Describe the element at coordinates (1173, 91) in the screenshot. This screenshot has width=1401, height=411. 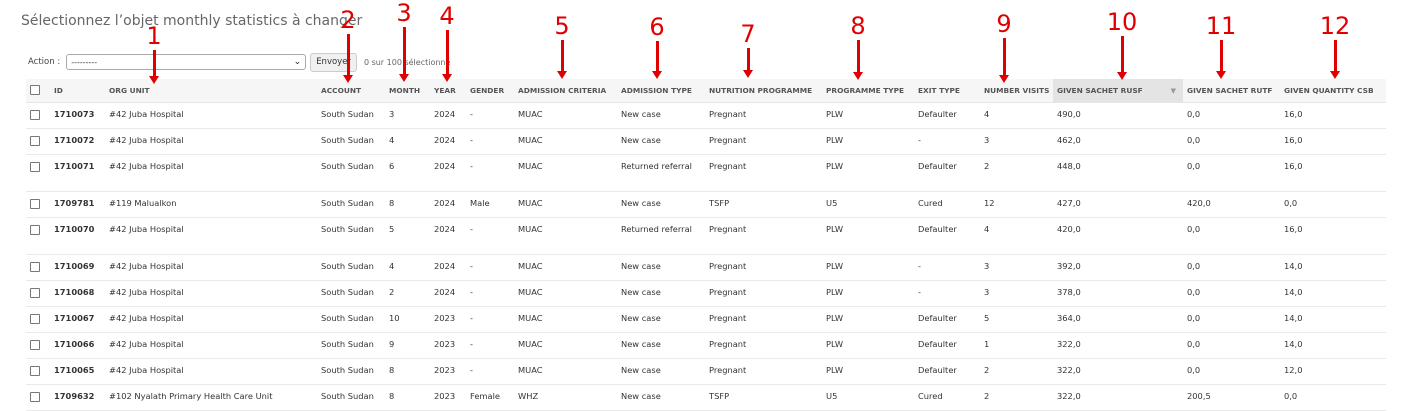
I see `sort-descending-icon: ▼` at that location.